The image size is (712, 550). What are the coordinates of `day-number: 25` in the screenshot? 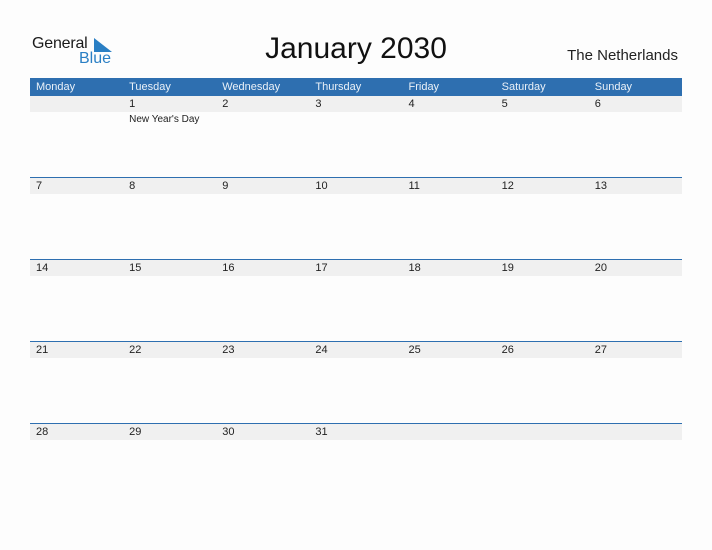 It's located at (414, 350).